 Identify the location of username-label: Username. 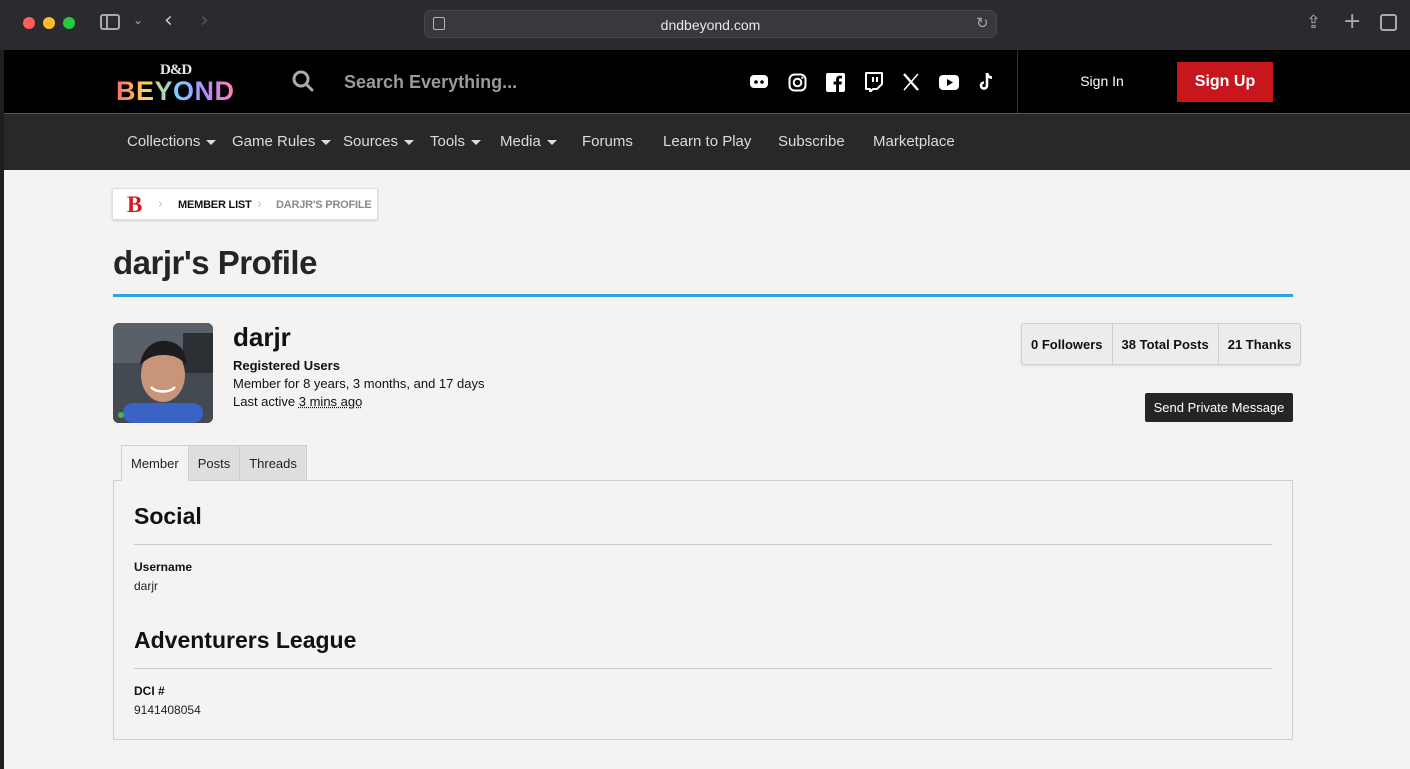
(163, 567).